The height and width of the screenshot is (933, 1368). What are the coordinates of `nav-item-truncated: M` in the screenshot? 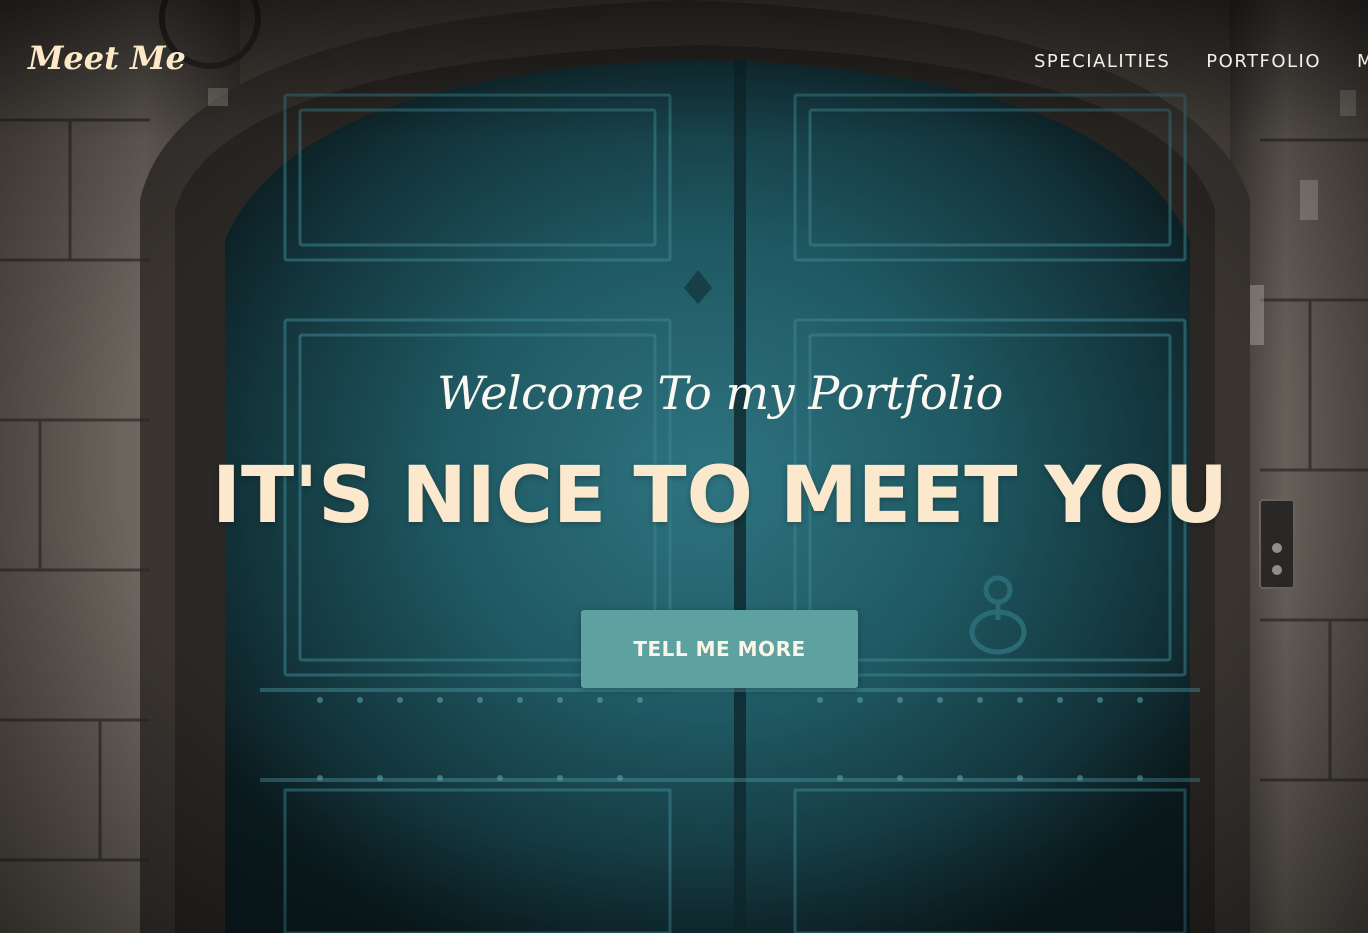 It's located at (1362, 62).